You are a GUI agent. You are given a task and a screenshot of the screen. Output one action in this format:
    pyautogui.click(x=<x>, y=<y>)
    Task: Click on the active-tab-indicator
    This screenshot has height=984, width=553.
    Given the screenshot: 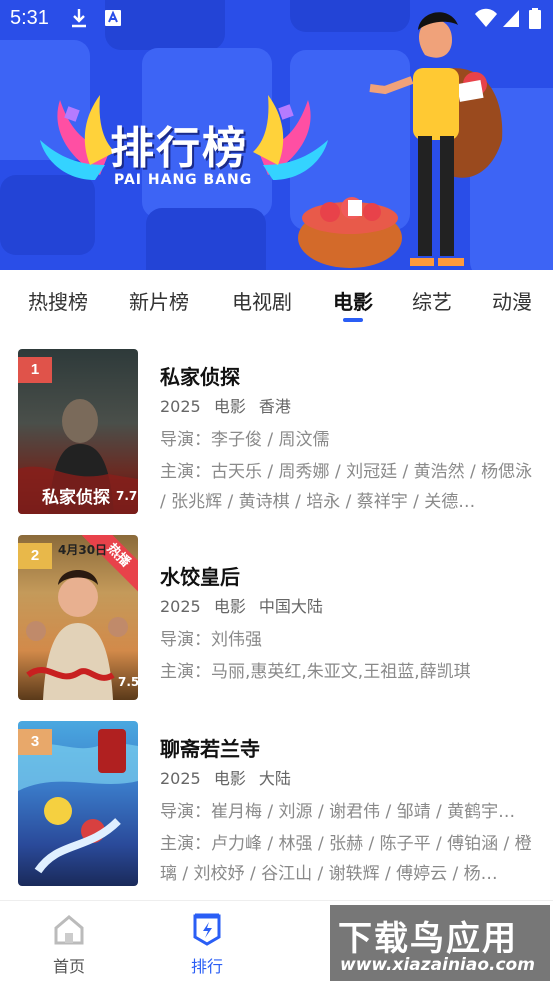 What is the action you would take?
    pyautogui.click(x=353, y=320)
    